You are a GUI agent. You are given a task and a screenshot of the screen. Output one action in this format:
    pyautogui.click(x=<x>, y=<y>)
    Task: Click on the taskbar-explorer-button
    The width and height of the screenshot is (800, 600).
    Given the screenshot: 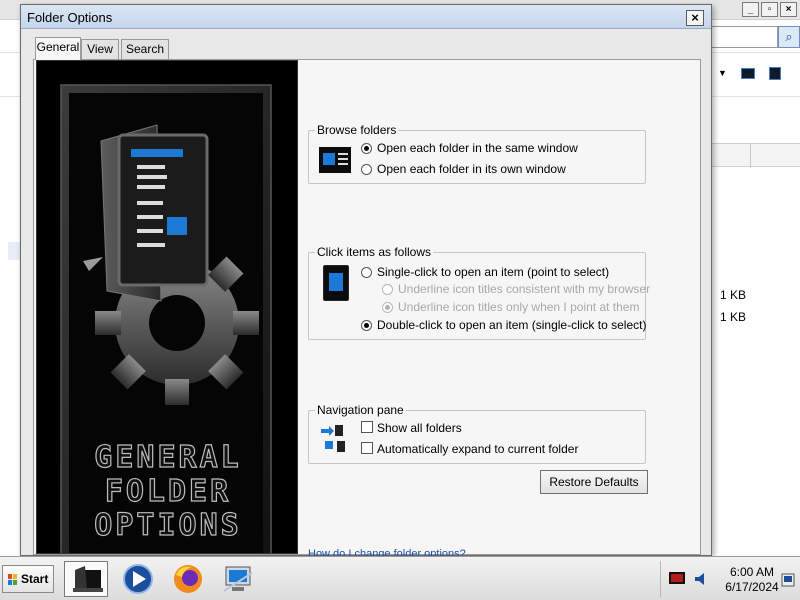 What is the action you would take?
    pyautogui.click(x=86, y=579)
    